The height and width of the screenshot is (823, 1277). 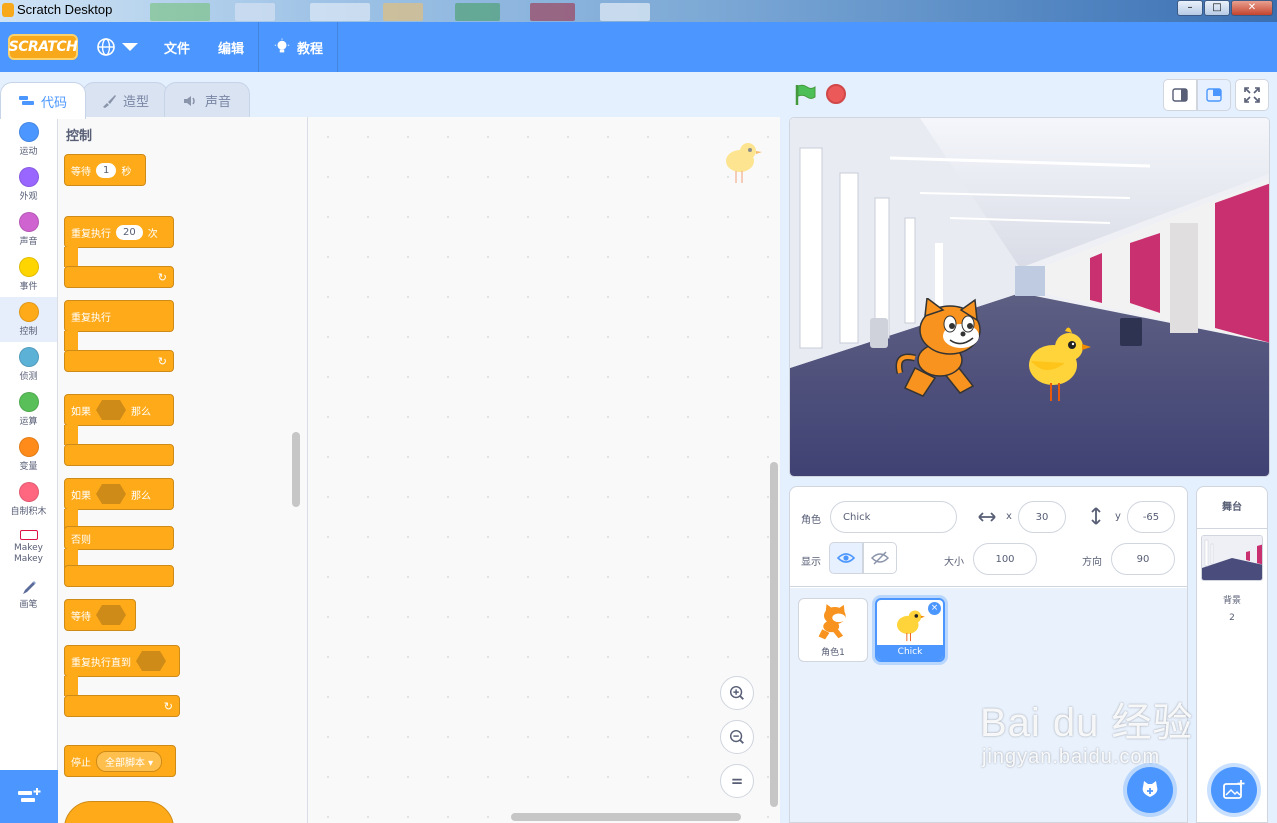 I want to click on category-operators: 运算, so click(x=28, y=409).